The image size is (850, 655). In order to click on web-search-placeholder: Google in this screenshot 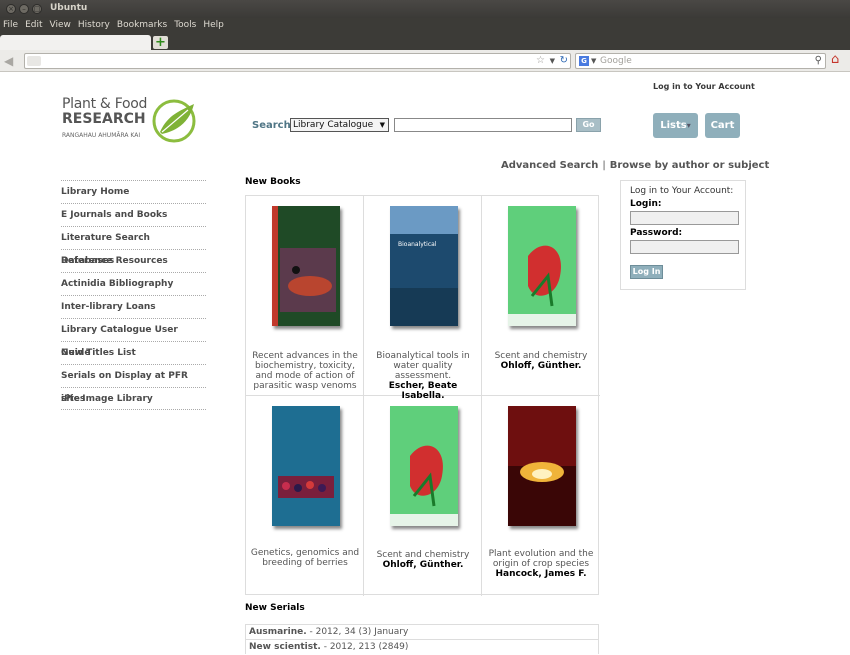, I will do `click(616, 61)`.